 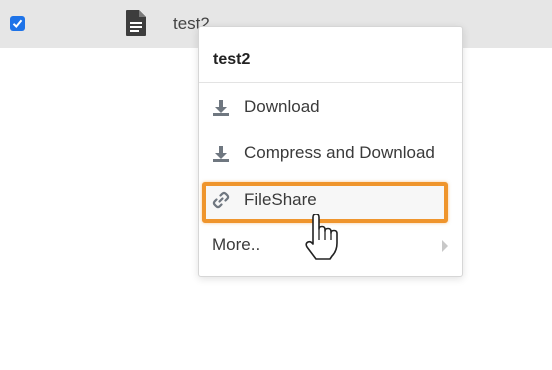 What do you see at coordinates (321, 237) in the screenshot?
I see `hand-pointer-icon` at bounding box center [321, 237].